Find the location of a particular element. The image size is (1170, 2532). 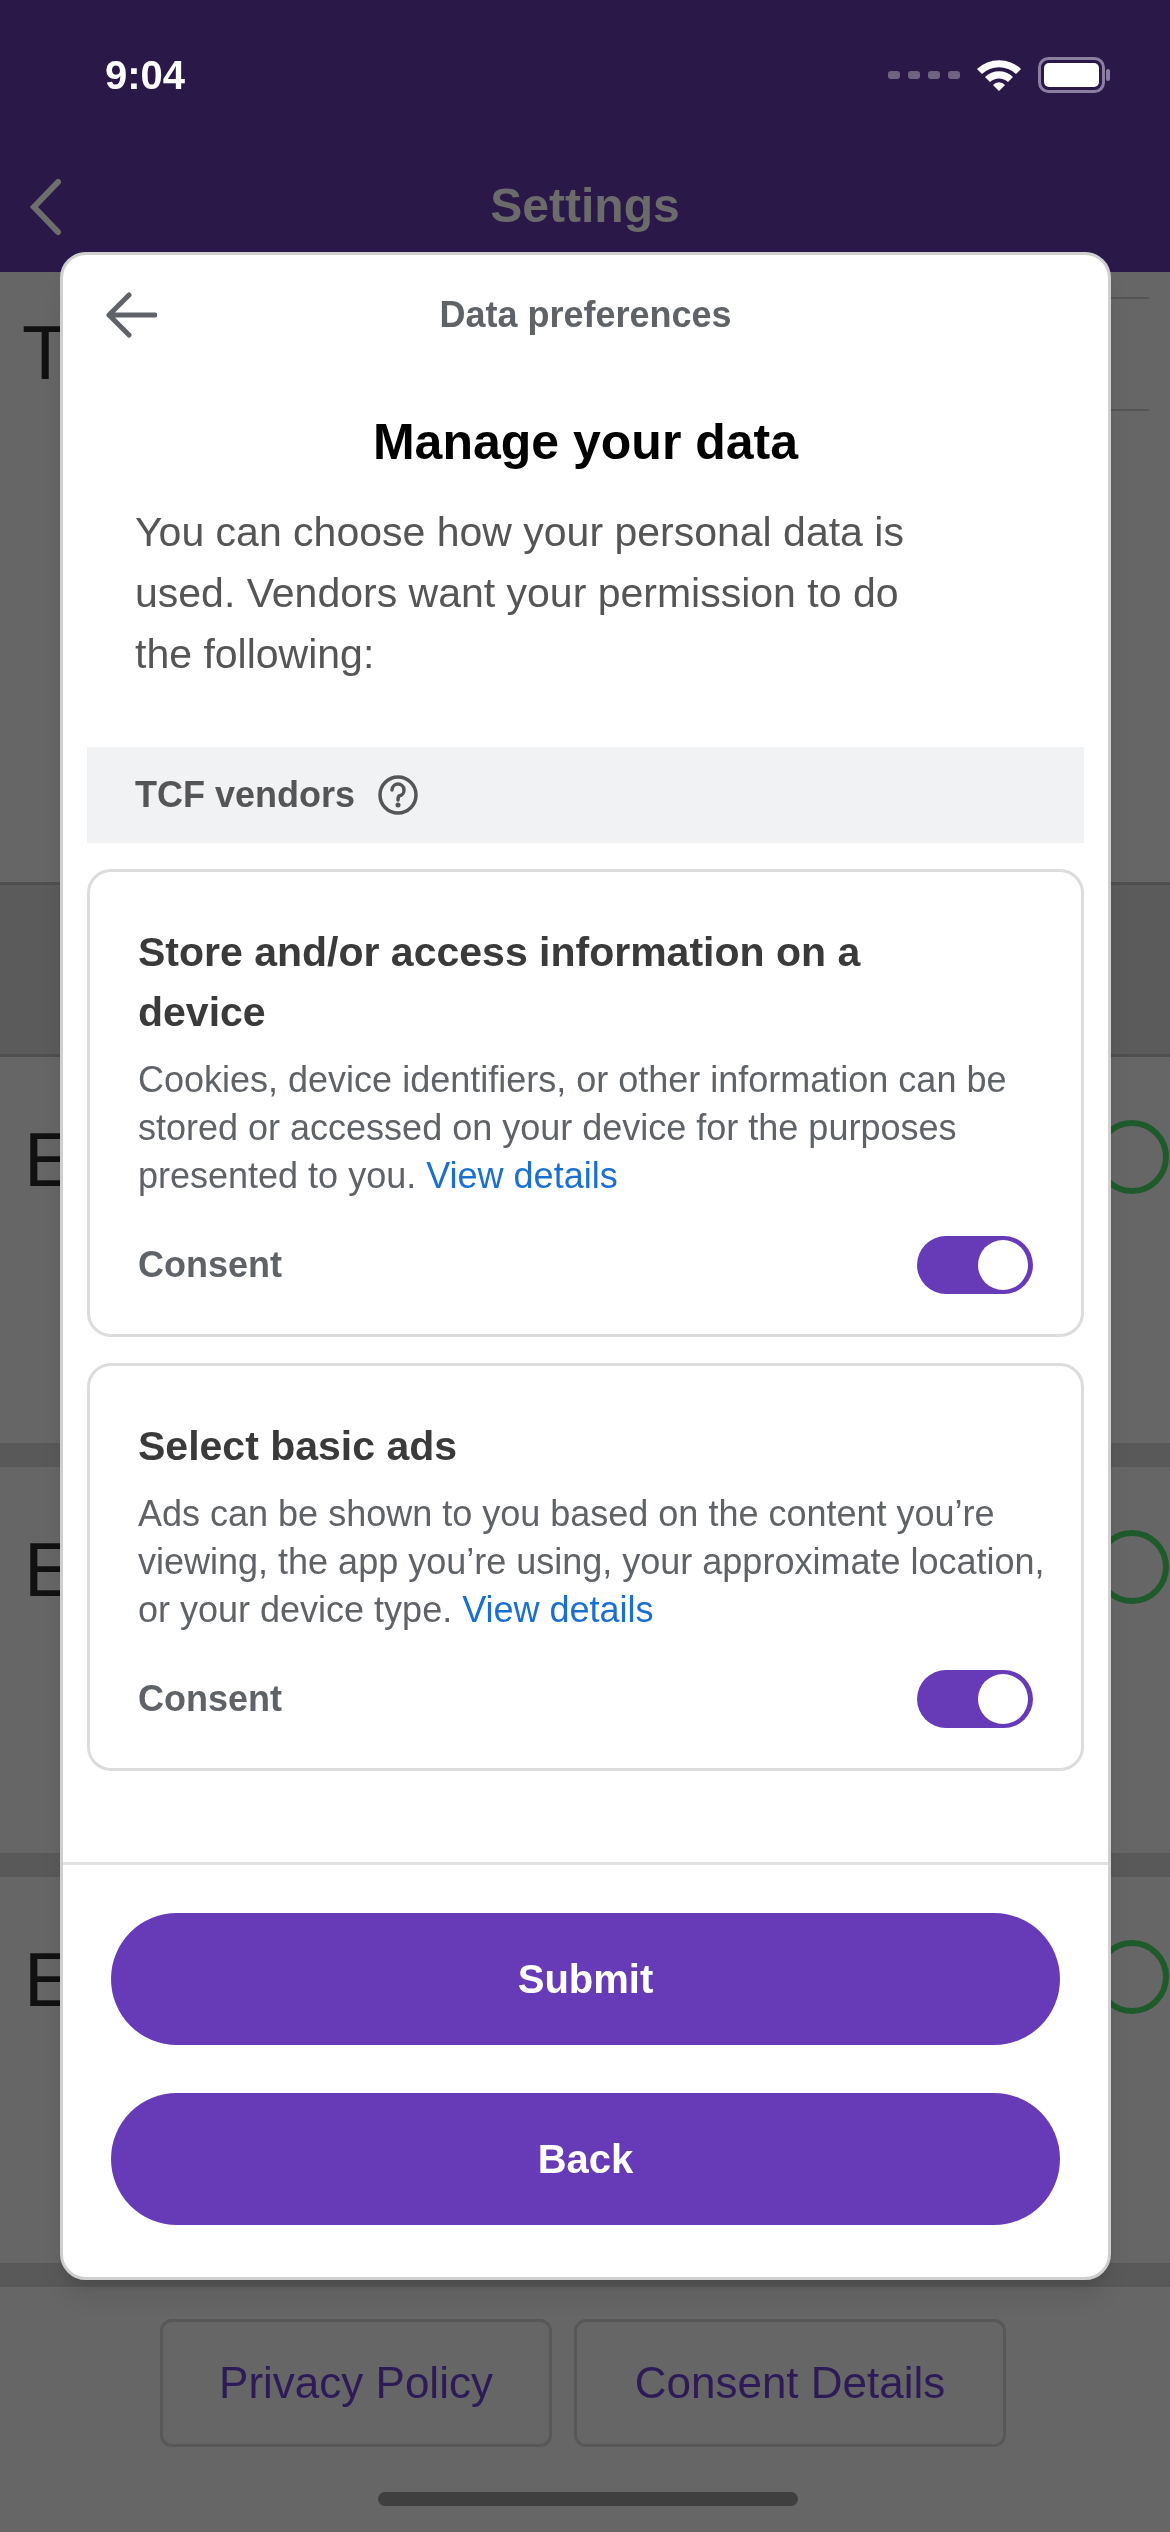

dialog-title: Manage your data is located at coordinates (585, 442).